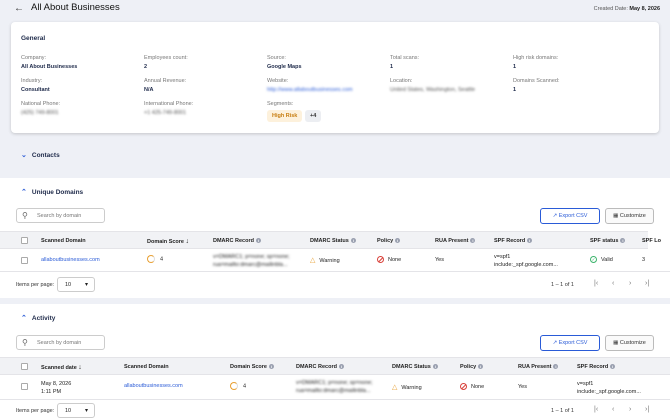 This screenshot has height=418, width=670. What do you see at coordinates (169, 108) in the screenshot?
I see `international-phone-field: International Phone: +1 425-749-8001` at bounding box center [169, 108].